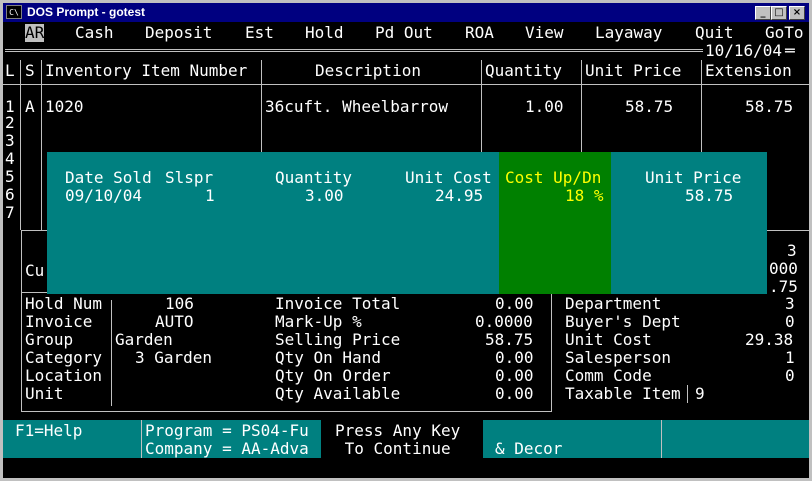 This screenshot has height=481, width=812. Describe the element at coordinates (86, 12) in the screenshot. I see `window-title: DOS Prompt - gotest` at that location.